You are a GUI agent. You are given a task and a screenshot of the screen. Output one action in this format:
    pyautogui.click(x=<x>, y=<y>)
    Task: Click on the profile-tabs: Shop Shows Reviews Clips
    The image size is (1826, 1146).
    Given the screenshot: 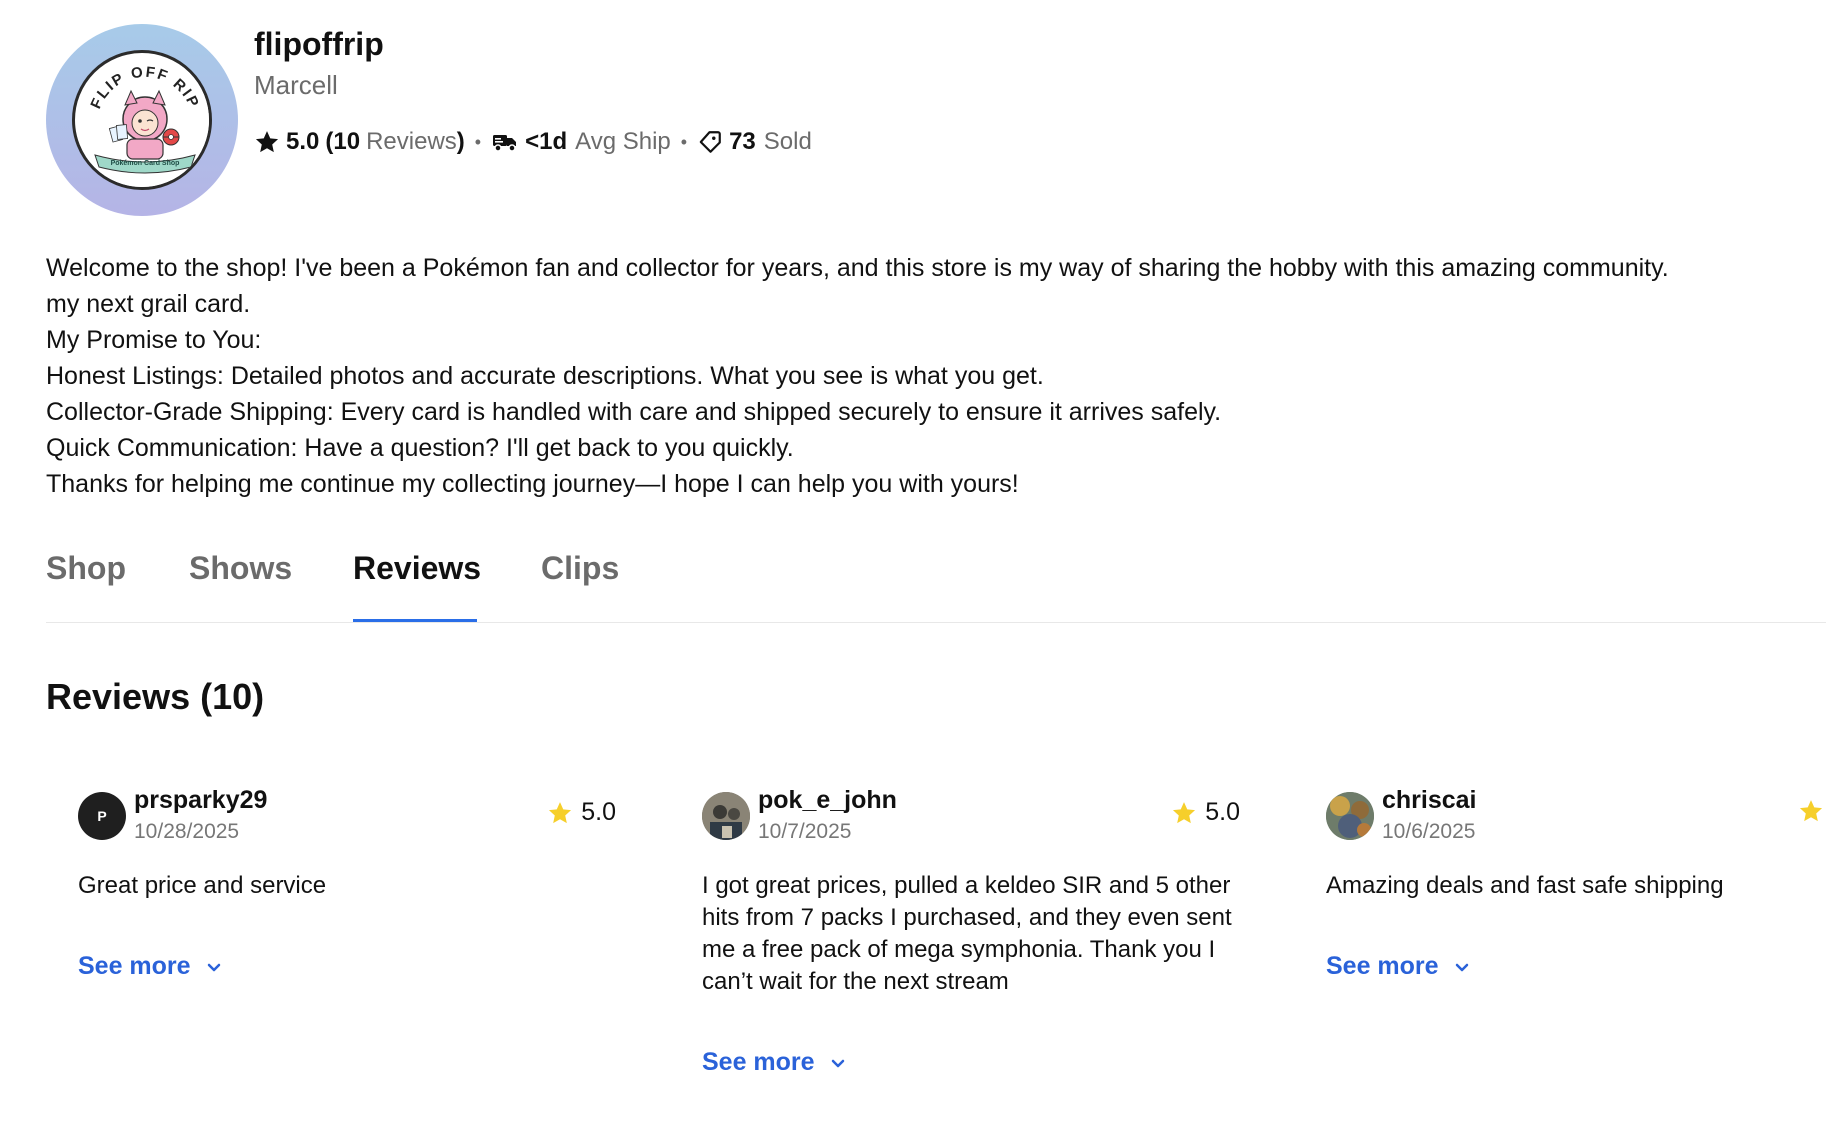 What is the action you would take?
    pyautogui.click(x=936, y=584)
    